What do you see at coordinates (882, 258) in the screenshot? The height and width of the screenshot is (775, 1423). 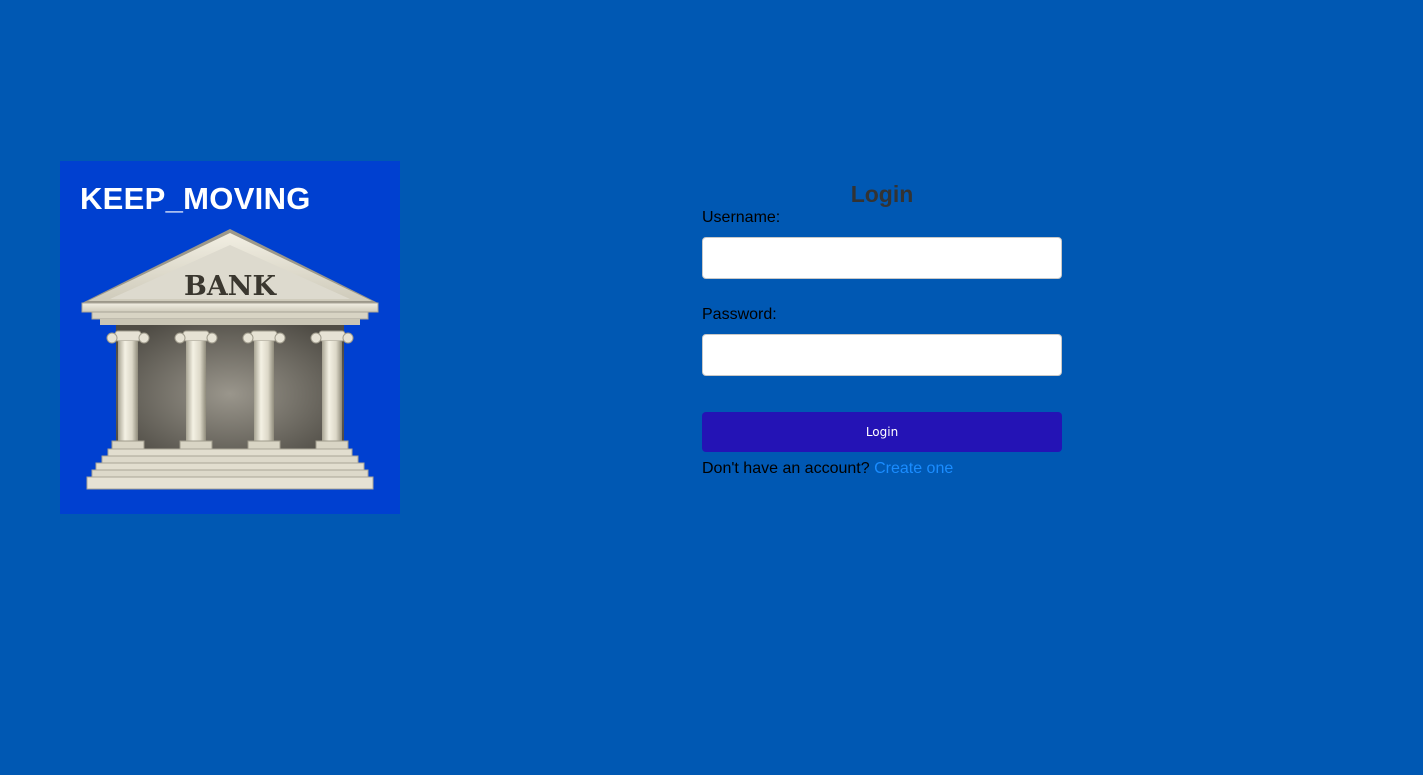 I see `username-input` at bounding box center [882, 258].